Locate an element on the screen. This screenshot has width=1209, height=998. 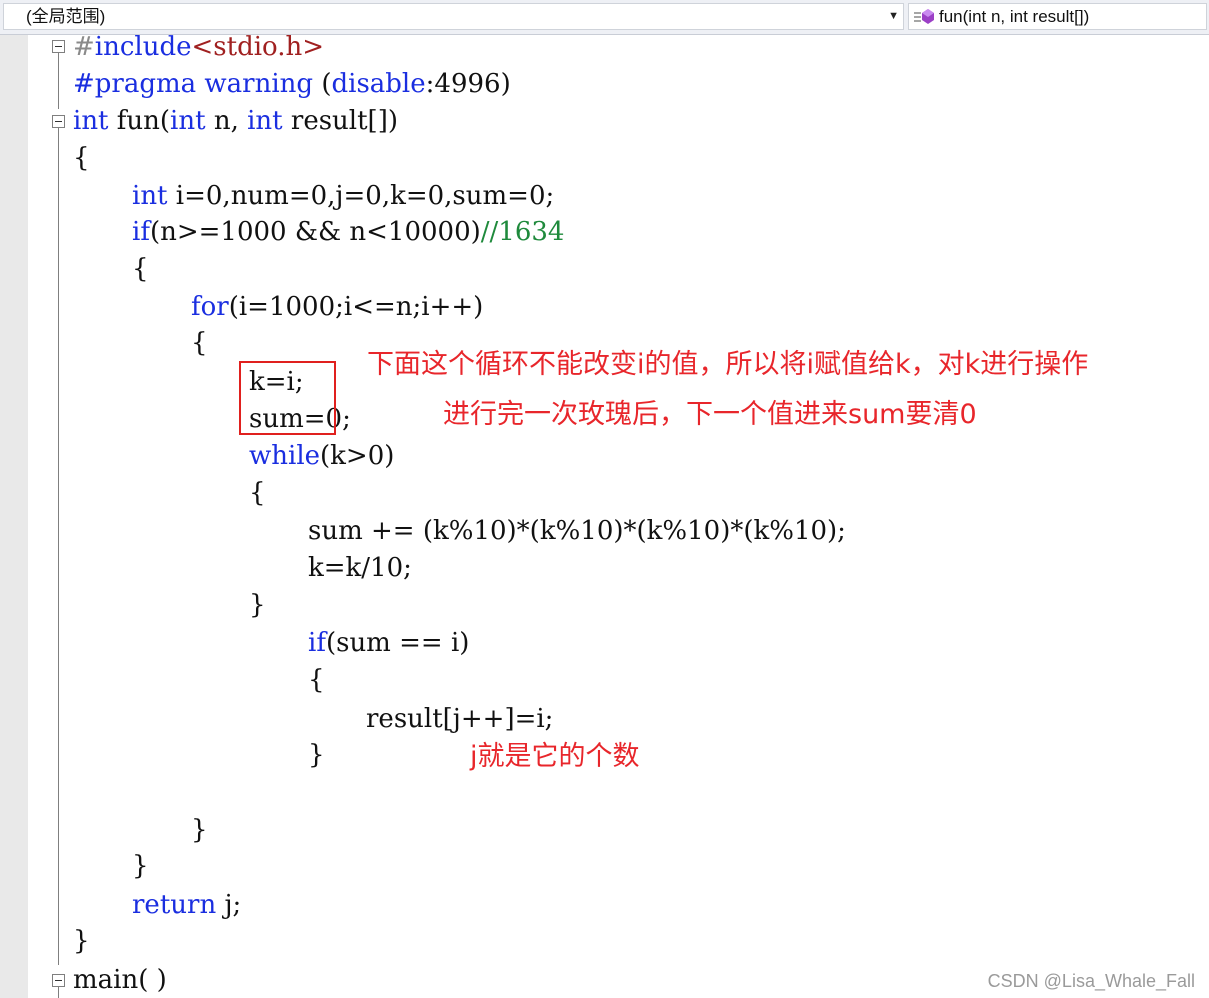
code-line-store-result: result[j++]=i; is located at coordinates (460, 719).